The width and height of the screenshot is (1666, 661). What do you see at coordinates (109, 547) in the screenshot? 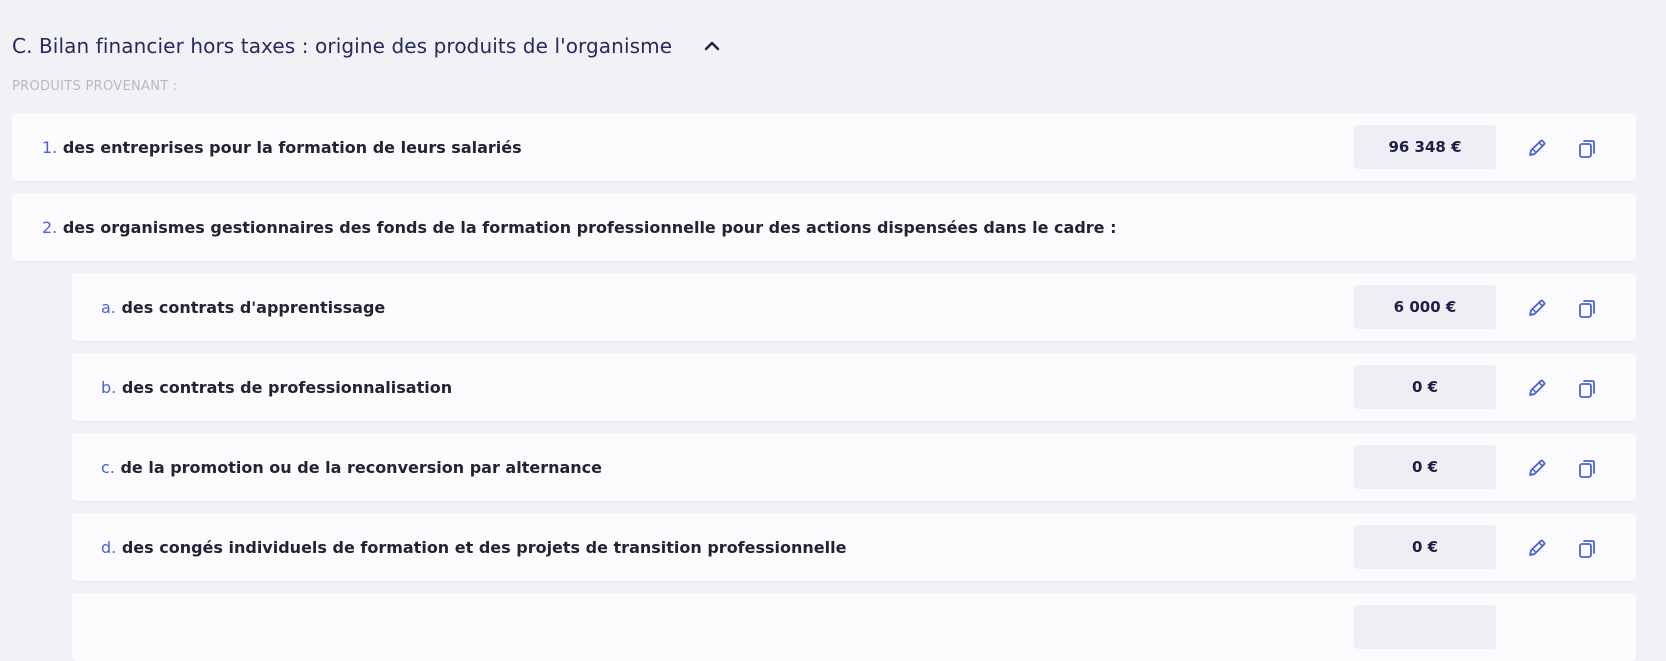
I see `row-index: d.` at bounding box center [109, 547].